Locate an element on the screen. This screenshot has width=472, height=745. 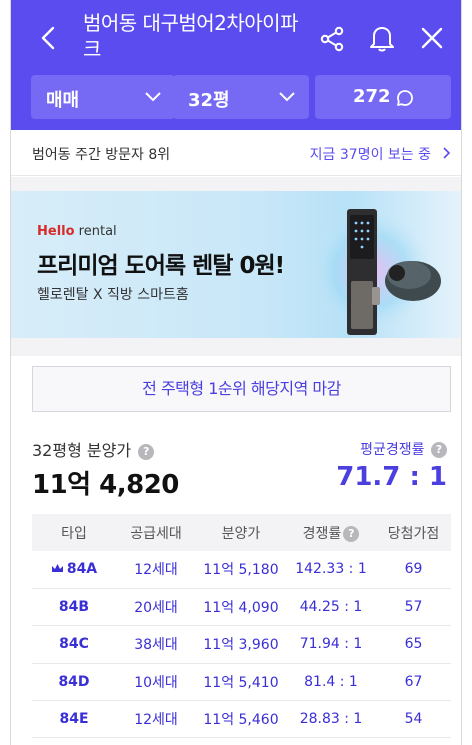
price-value: 11억 4,820 is located at coordinates (105, 485).